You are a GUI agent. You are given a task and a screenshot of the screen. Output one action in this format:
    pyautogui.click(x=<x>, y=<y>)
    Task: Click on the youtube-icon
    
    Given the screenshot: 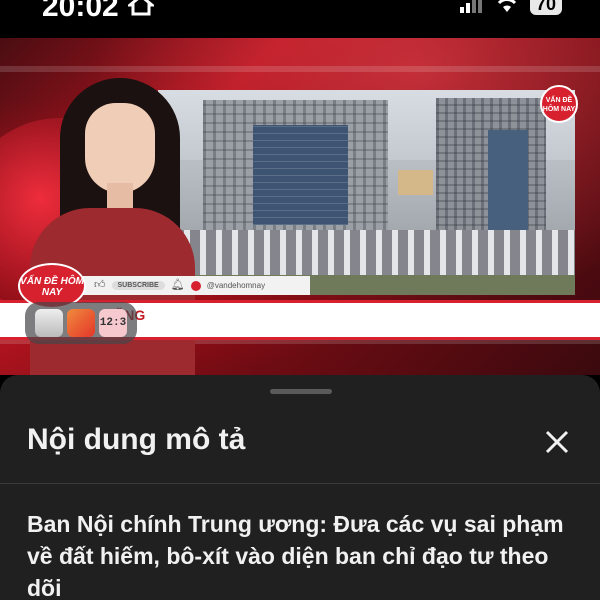 What is the action you would take?
    pyautogui.click(x=195, y=285)
    